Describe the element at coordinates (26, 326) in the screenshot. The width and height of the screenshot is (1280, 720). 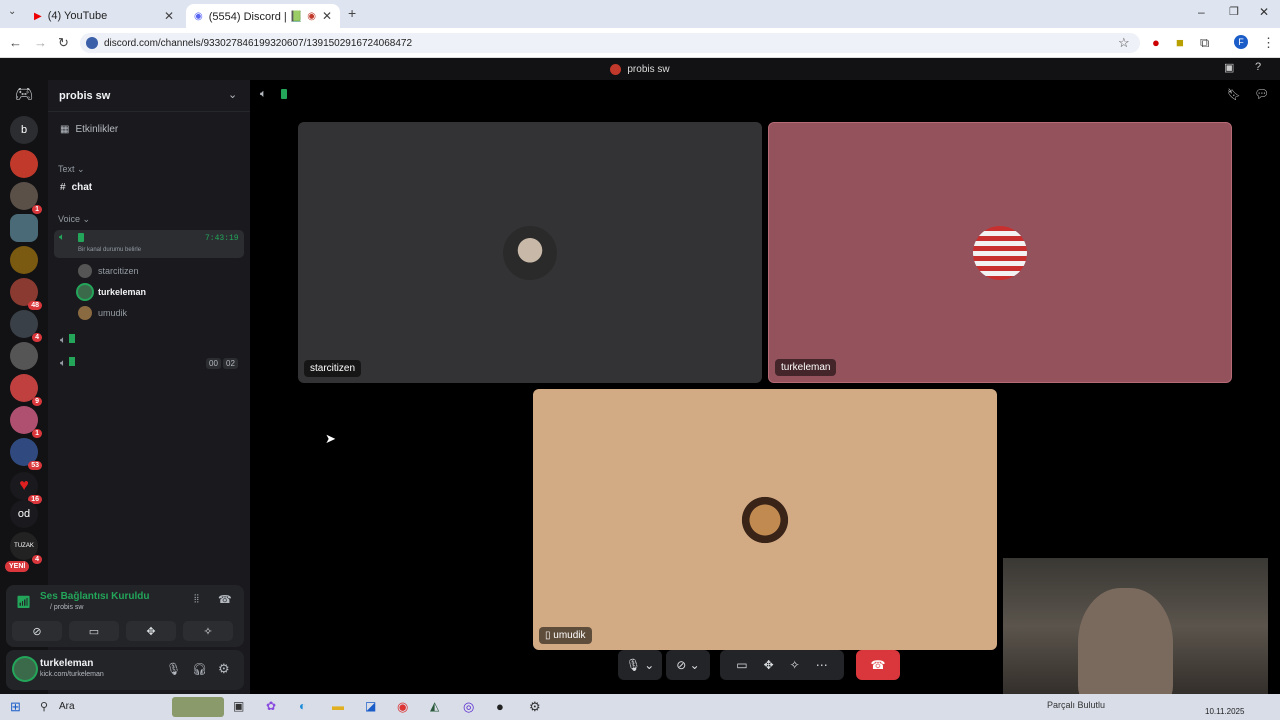
I see `server-icon-6: 4` at that location.